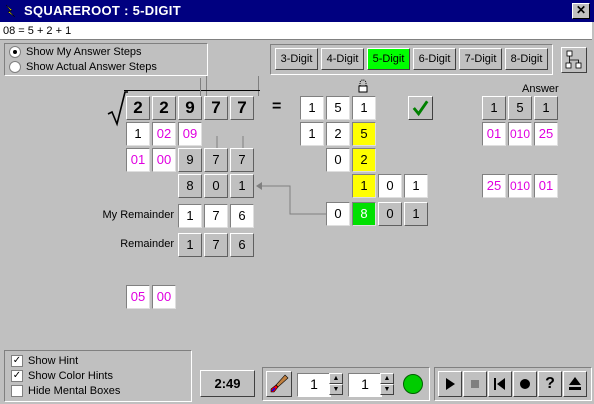  I want to click on radicand-digit: 2, so click(164, 108).